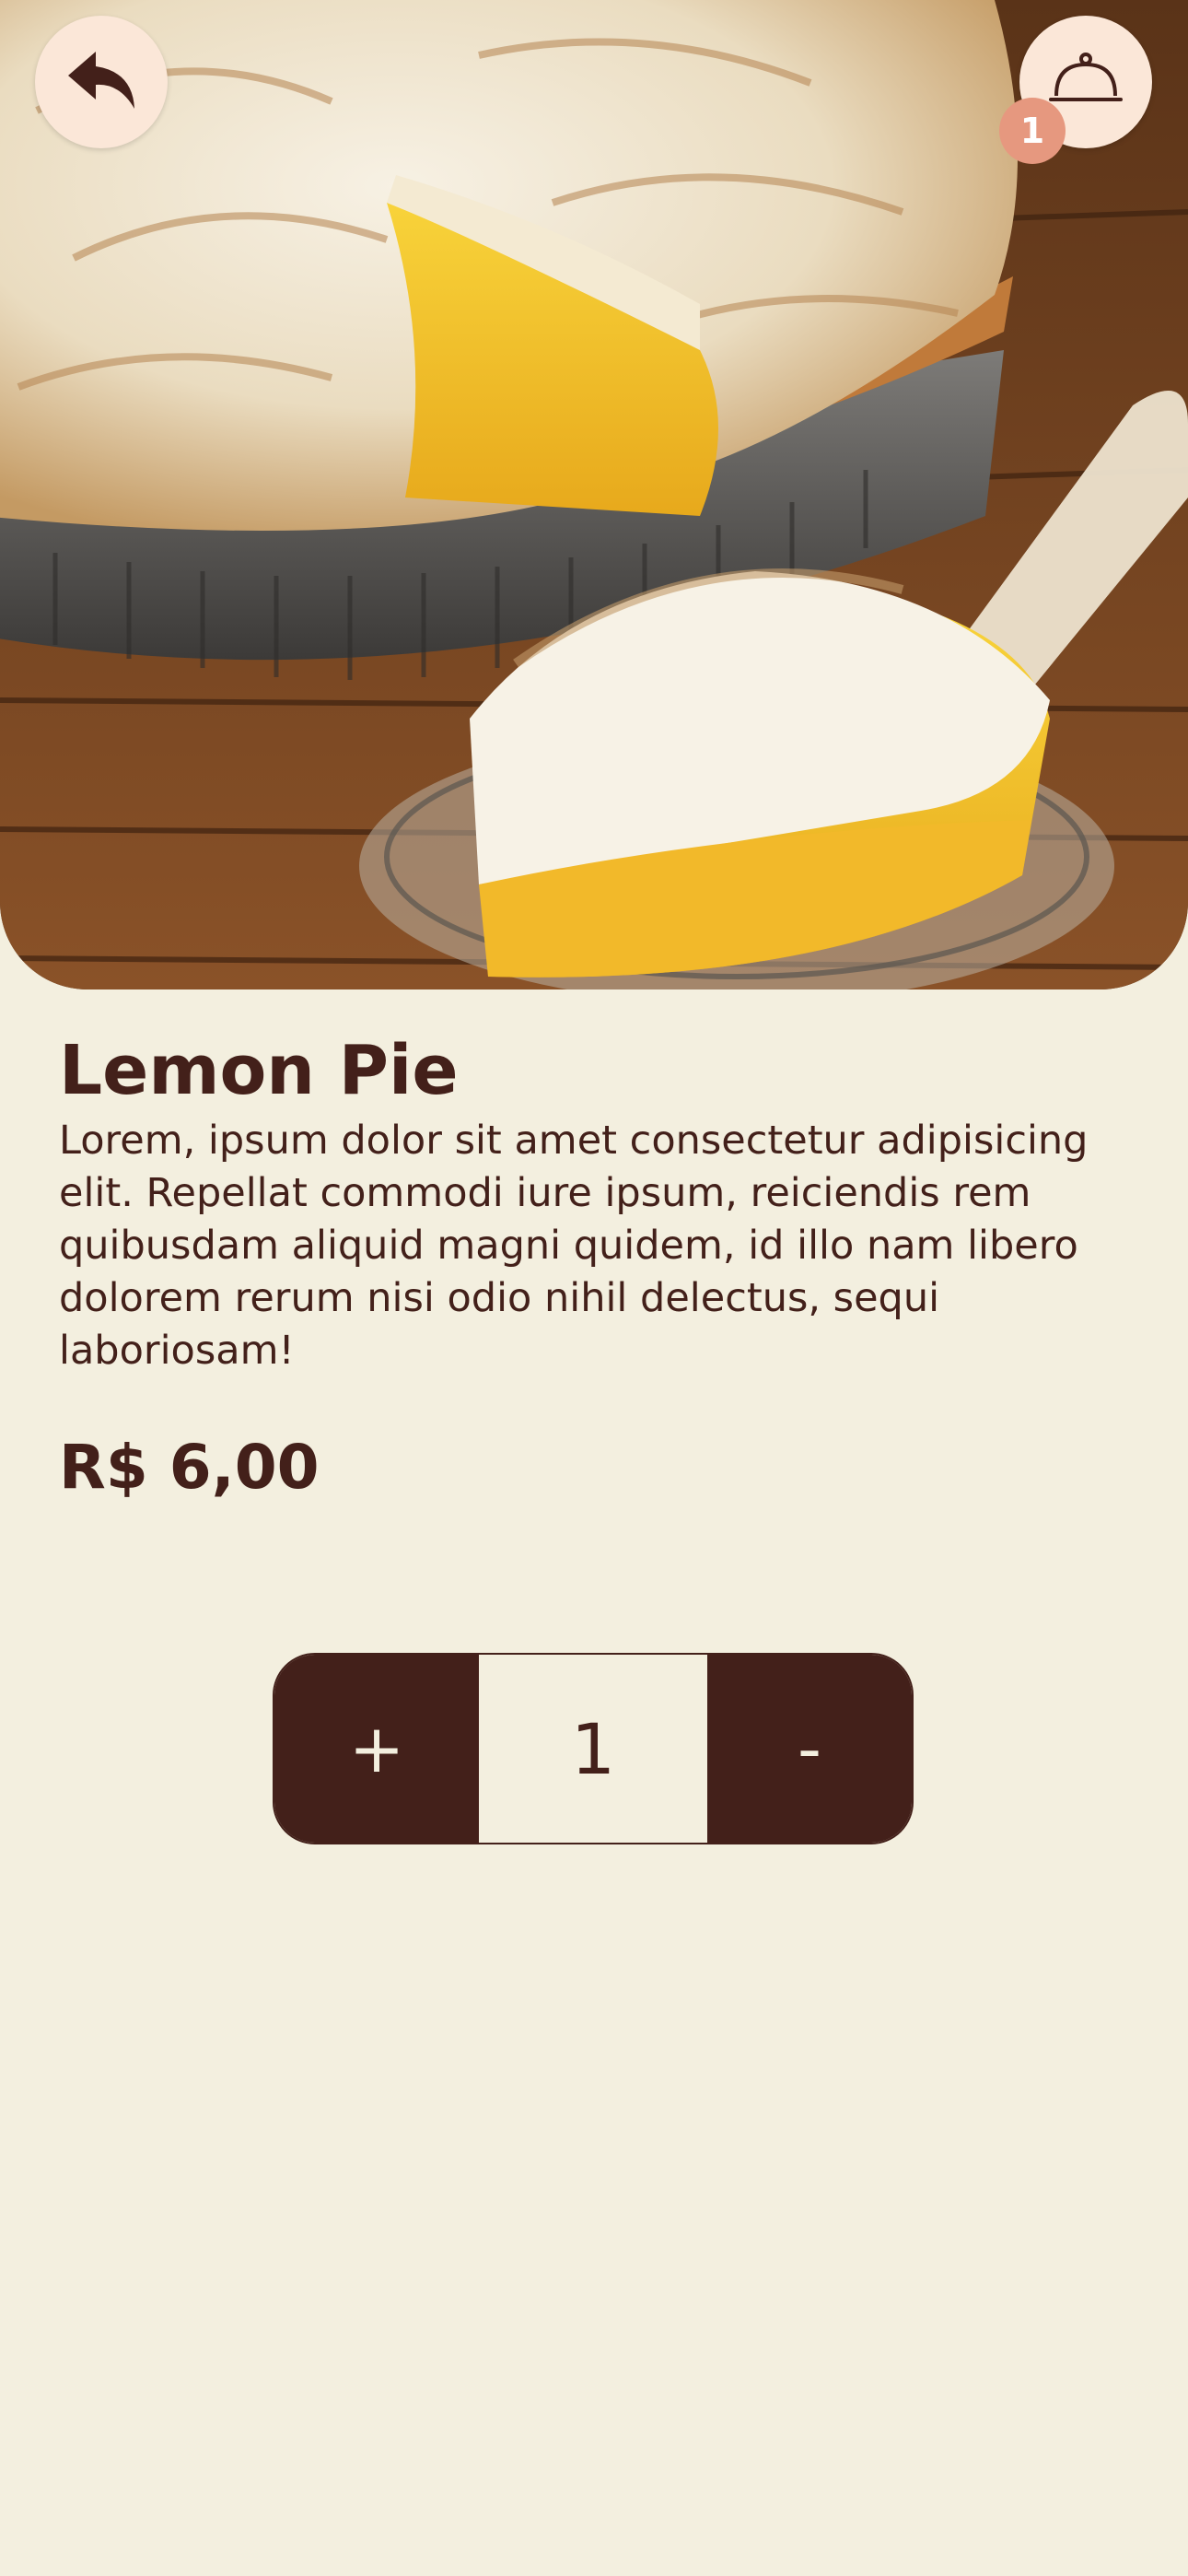 The height and width of the screenshot is (2576, 1188). I want to click on product-price: R$ 6,00, so click(189, 1467).